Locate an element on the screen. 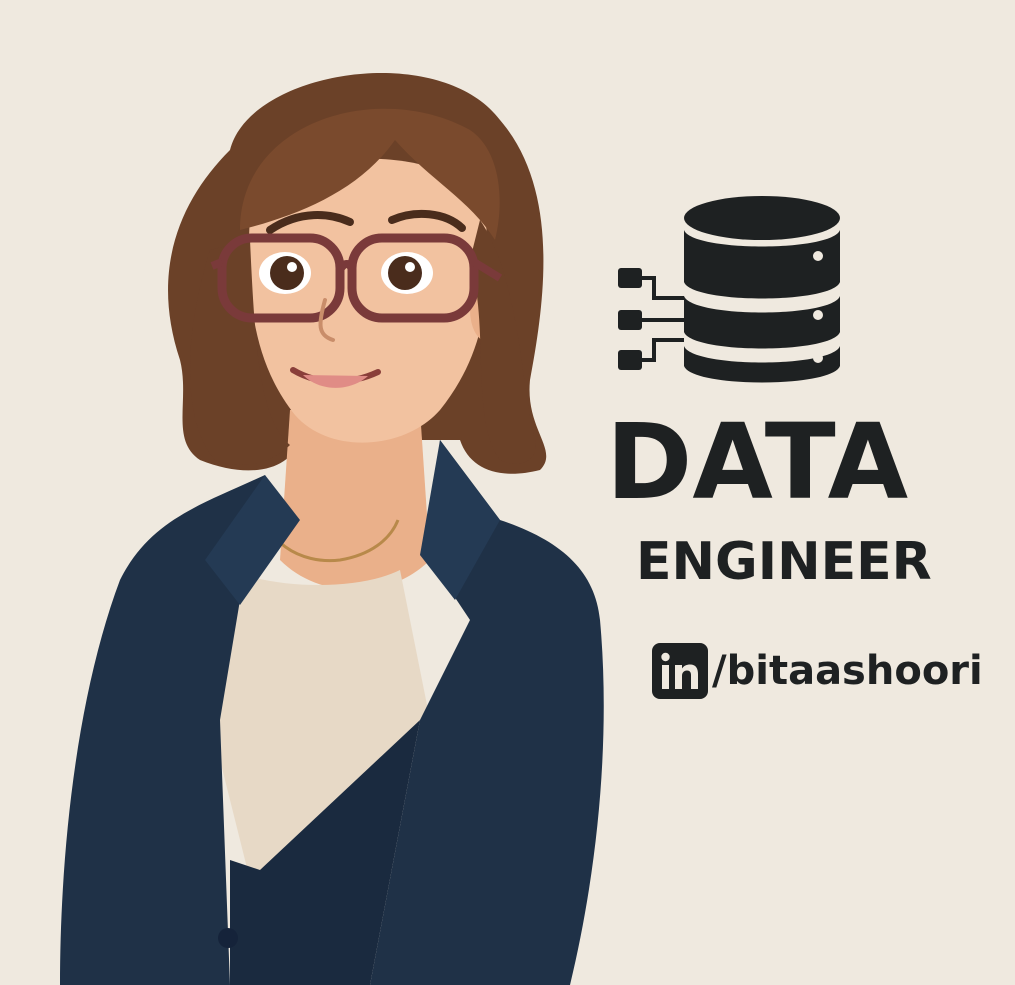 The width and height of the screenshot is (1015, 985). database-server-icon is located at coordinates (729, 289).